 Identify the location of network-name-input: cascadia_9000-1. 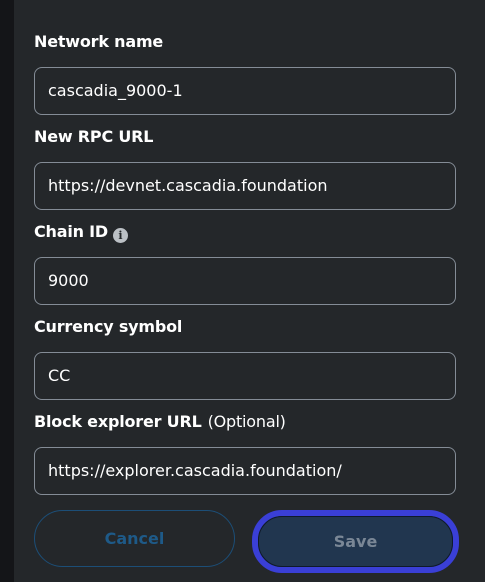
(245, 91).